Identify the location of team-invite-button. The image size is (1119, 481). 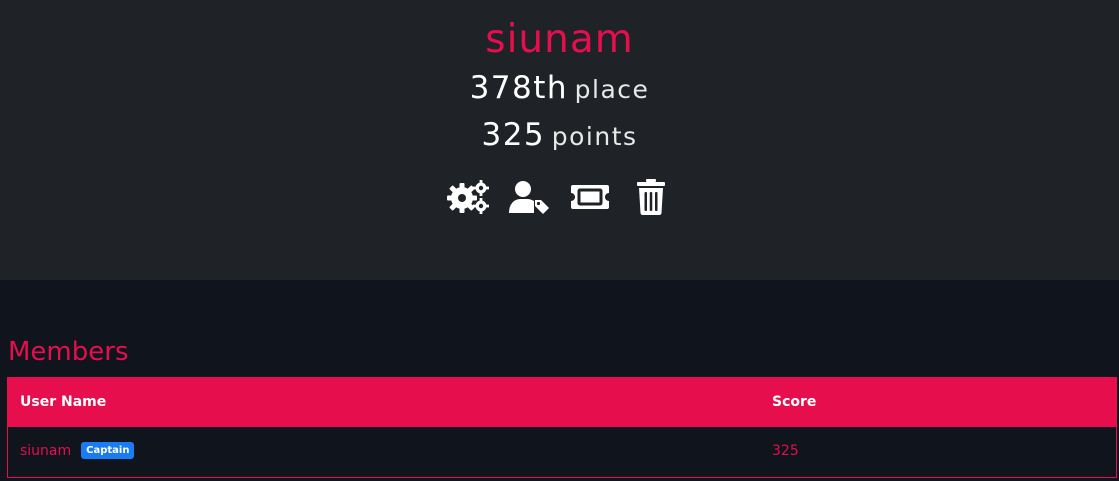
(590, 197).